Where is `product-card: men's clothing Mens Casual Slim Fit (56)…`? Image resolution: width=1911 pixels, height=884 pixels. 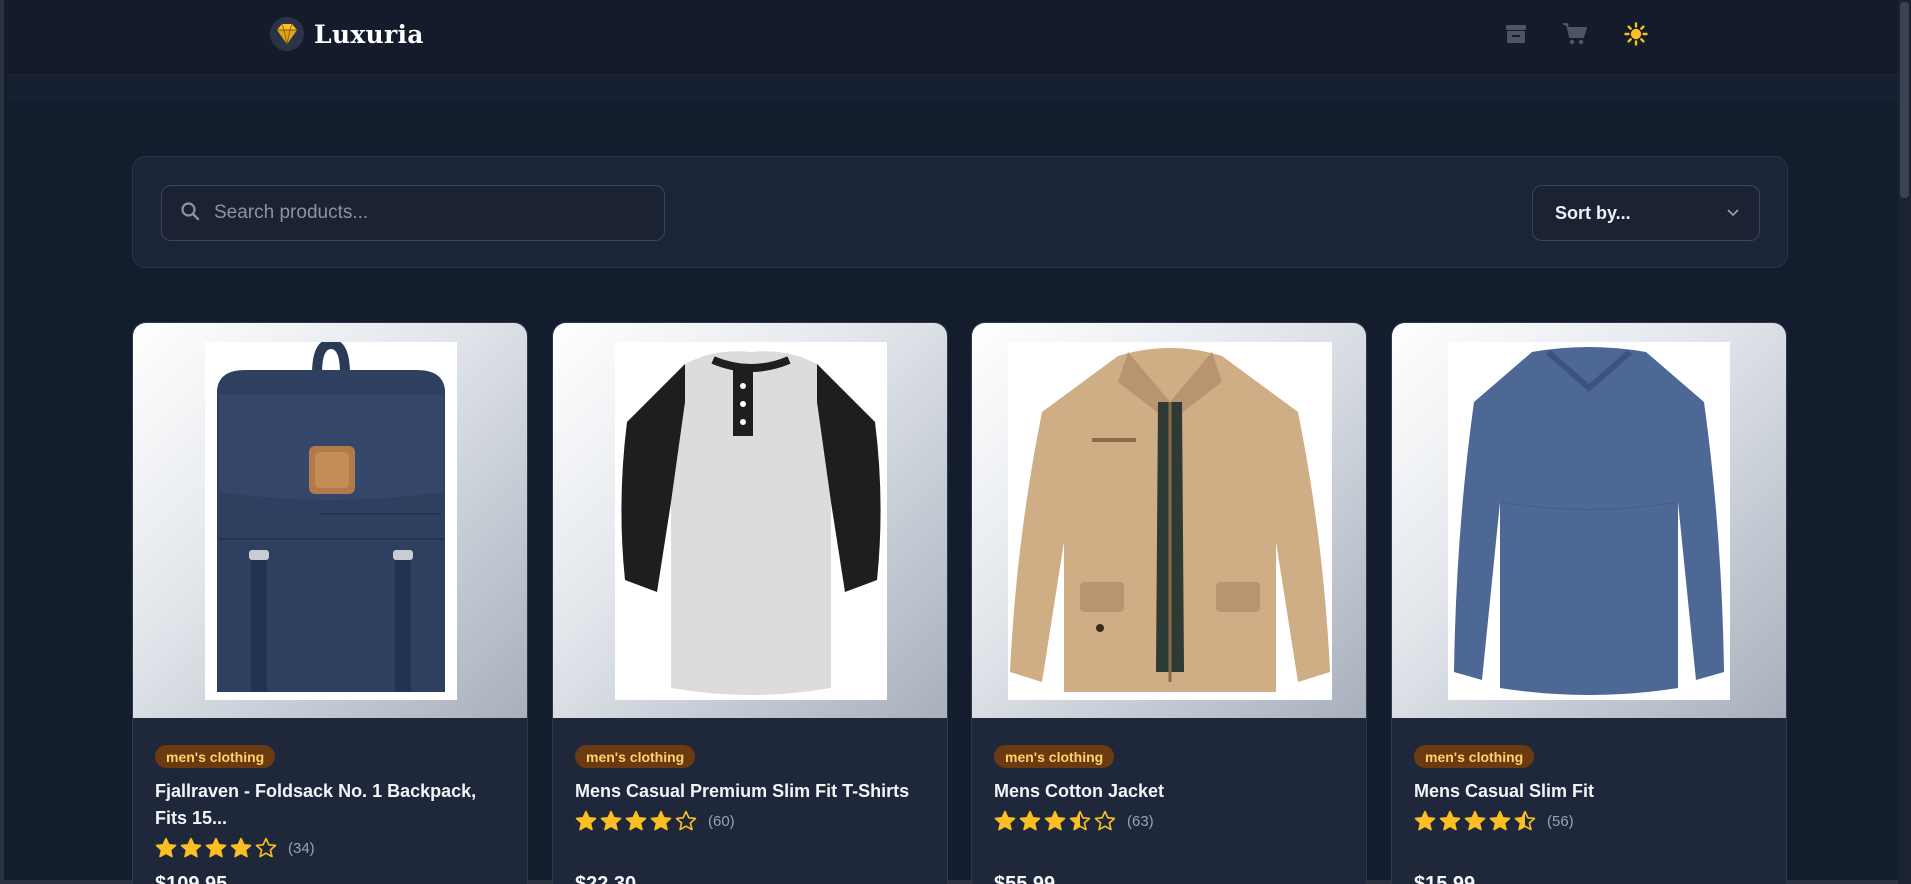 product-card: men's clothing Mens Casual Slim Fit (56)… is located at coordinates (1589, 603).